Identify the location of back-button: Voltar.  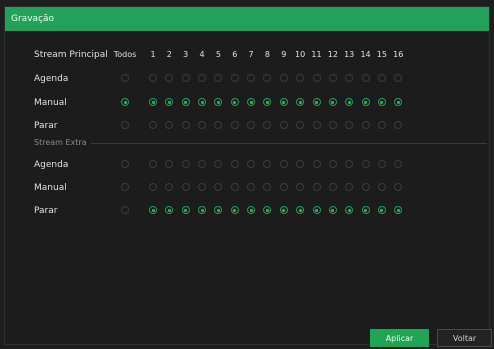
(464, 338).